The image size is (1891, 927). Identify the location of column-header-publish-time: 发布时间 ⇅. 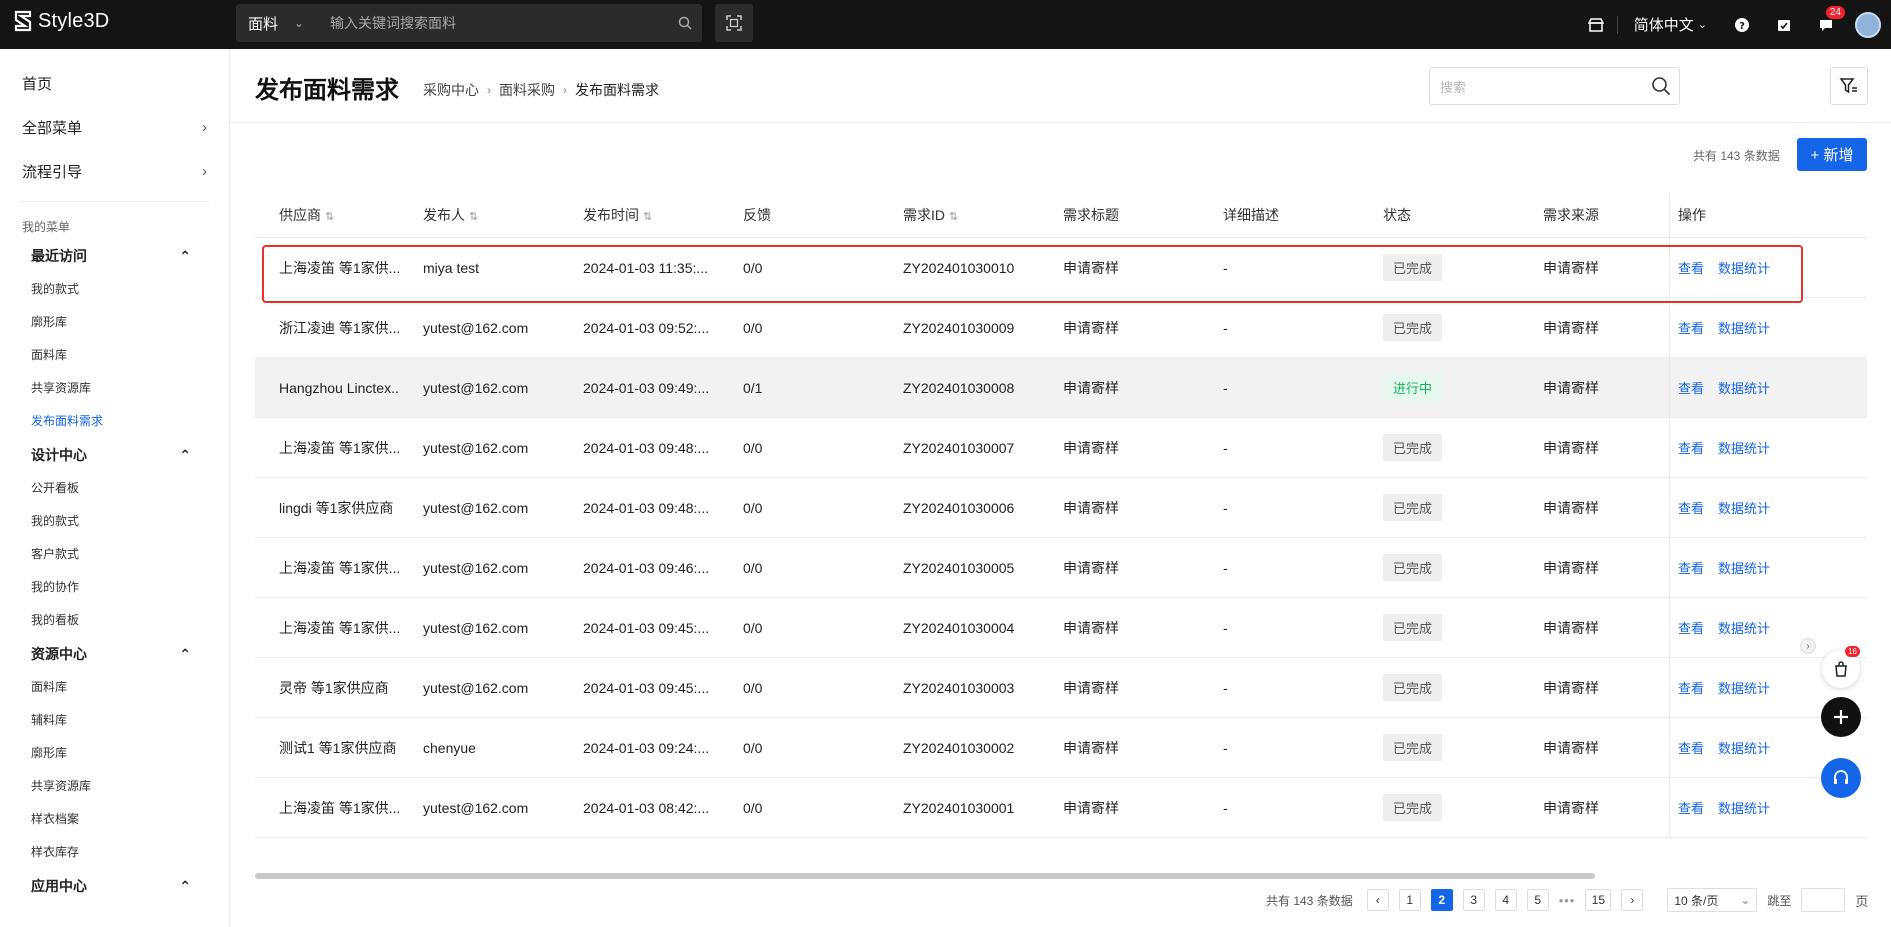
(639, 215).